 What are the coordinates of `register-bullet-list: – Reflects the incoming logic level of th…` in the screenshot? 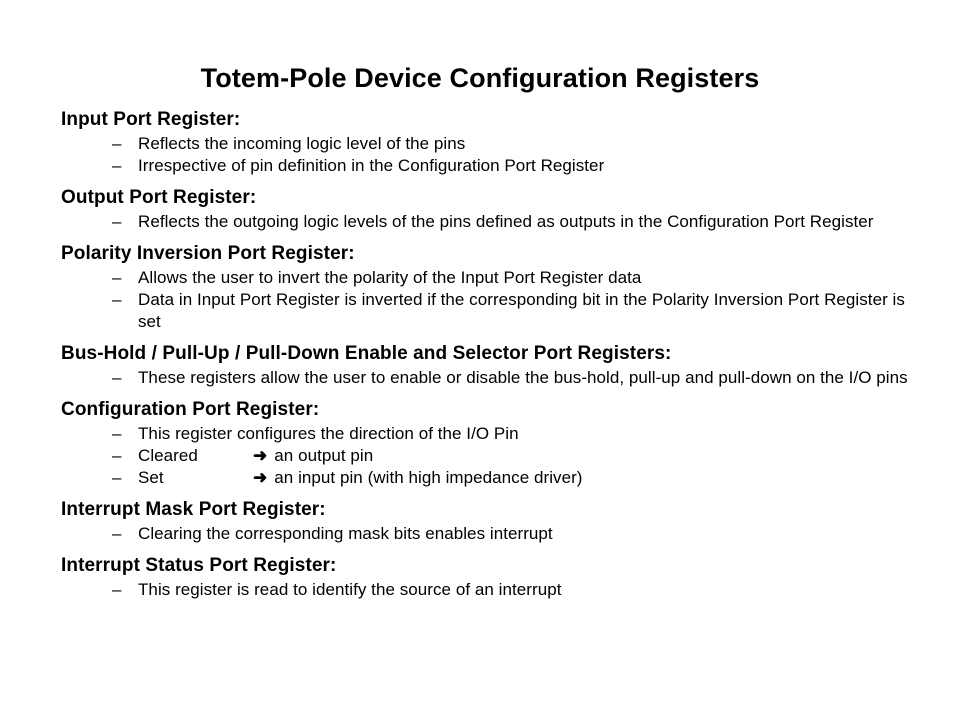 It's located at (491, 155).